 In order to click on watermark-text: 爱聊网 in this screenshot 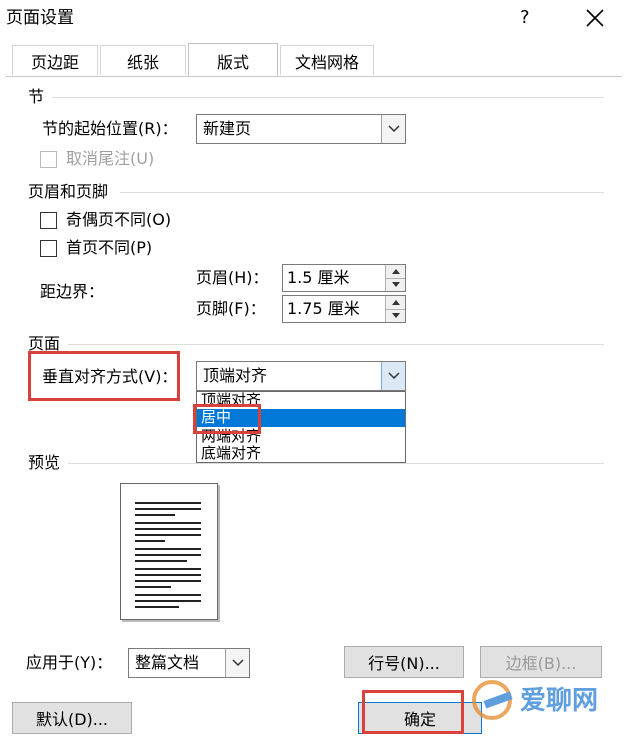, I will do `click(559, 701)`.